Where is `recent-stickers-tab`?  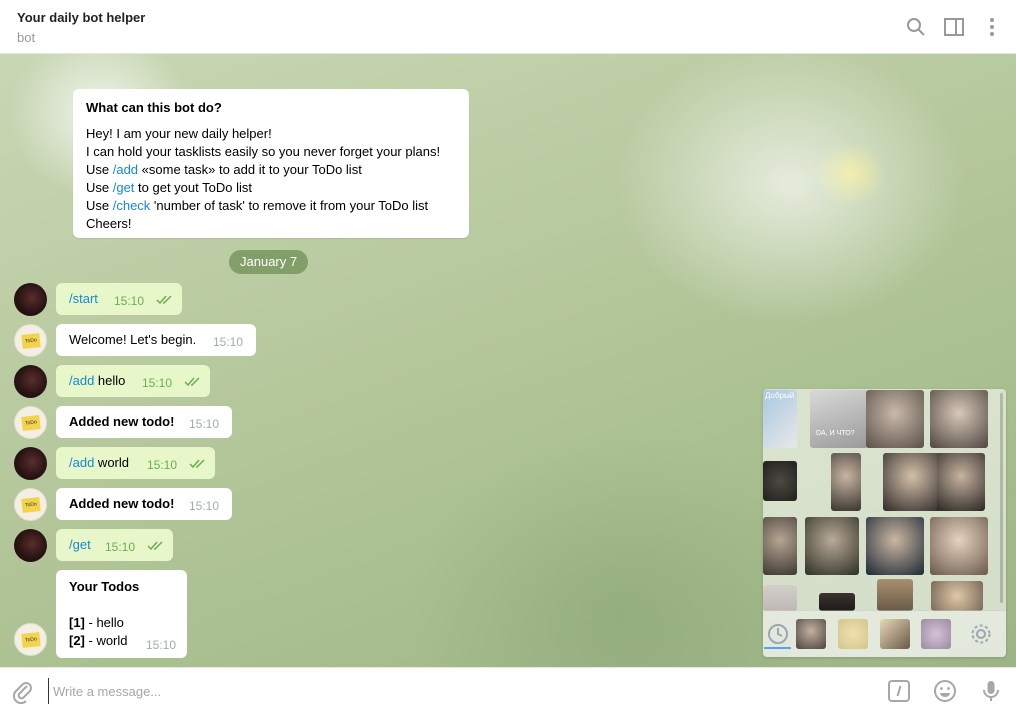
recent-stickers-tab is located at coordinates (778, 634).